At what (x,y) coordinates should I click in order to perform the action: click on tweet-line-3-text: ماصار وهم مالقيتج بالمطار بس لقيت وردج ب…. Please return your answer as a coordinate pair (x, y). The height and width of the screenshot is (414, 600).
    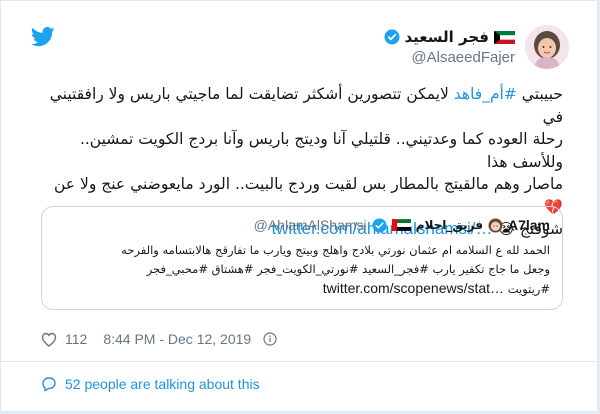
    Looking at the image, I should click on (308, 184).